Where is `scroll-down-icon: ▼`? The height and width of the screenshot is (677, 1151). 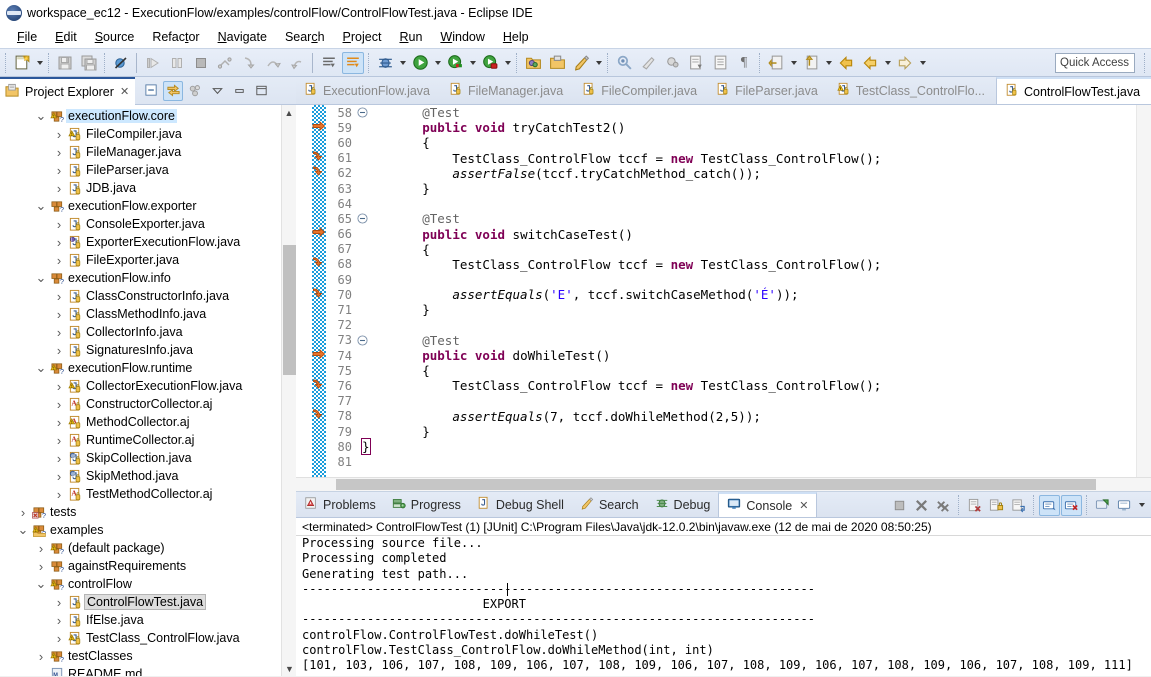
scroll-down-icon: ▼ is located at coordinates (289, 668).